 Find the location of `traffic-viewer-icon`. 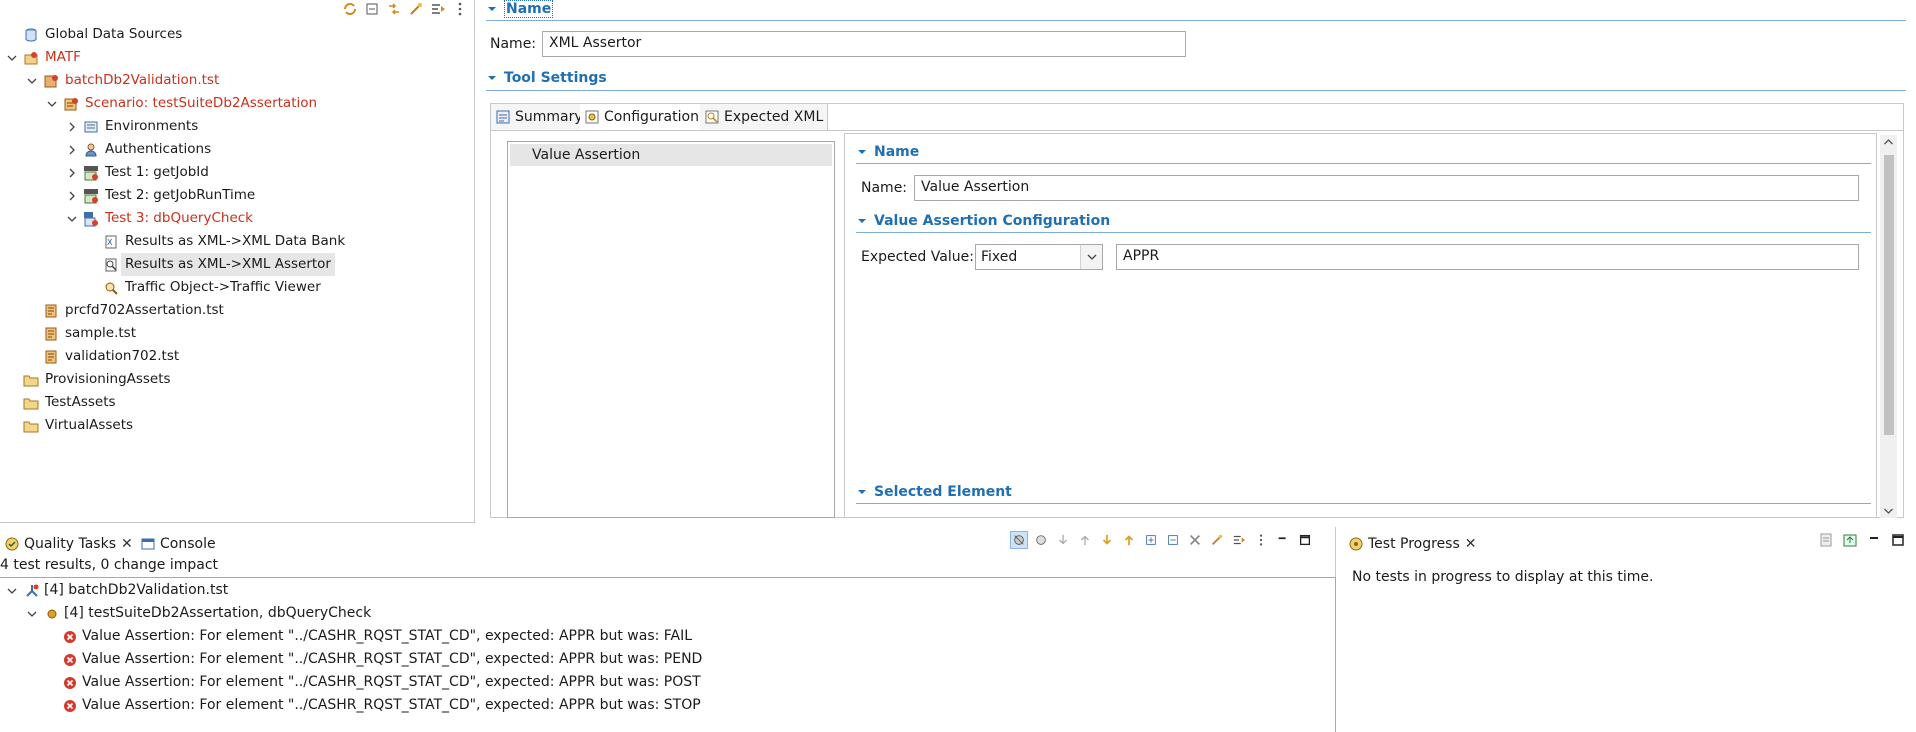

traffic-viewer-icon is located at coordinates (111, 288).